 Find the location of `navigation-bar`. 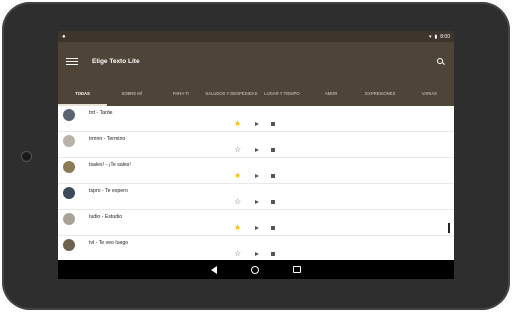

navigation-bar is located at coordinates (256, 269).